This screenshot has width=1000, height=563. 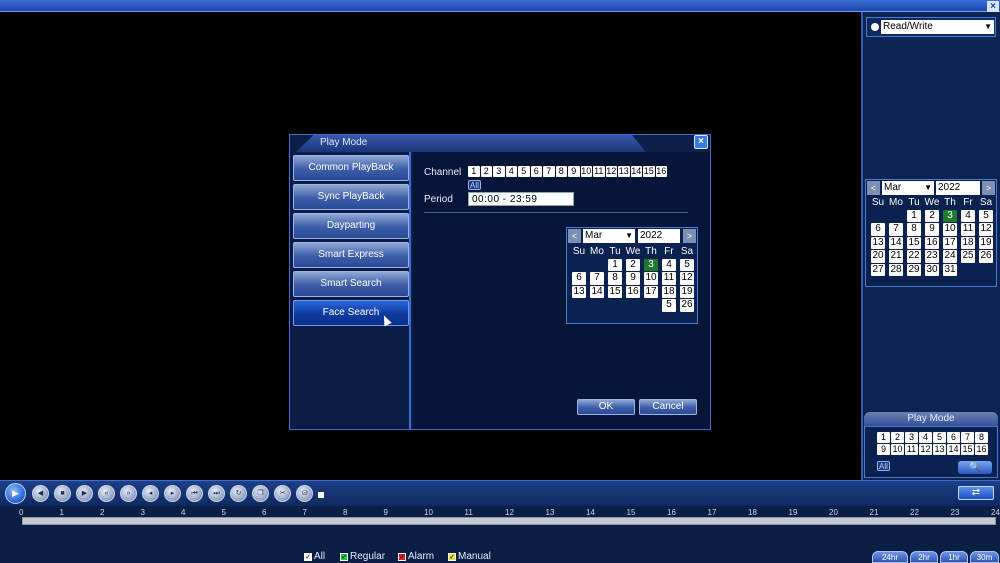 What do you see at coordinates (661, 171) in the screenshot?
I see `channel-checkbox: 16` at bounding box center [661, 171].